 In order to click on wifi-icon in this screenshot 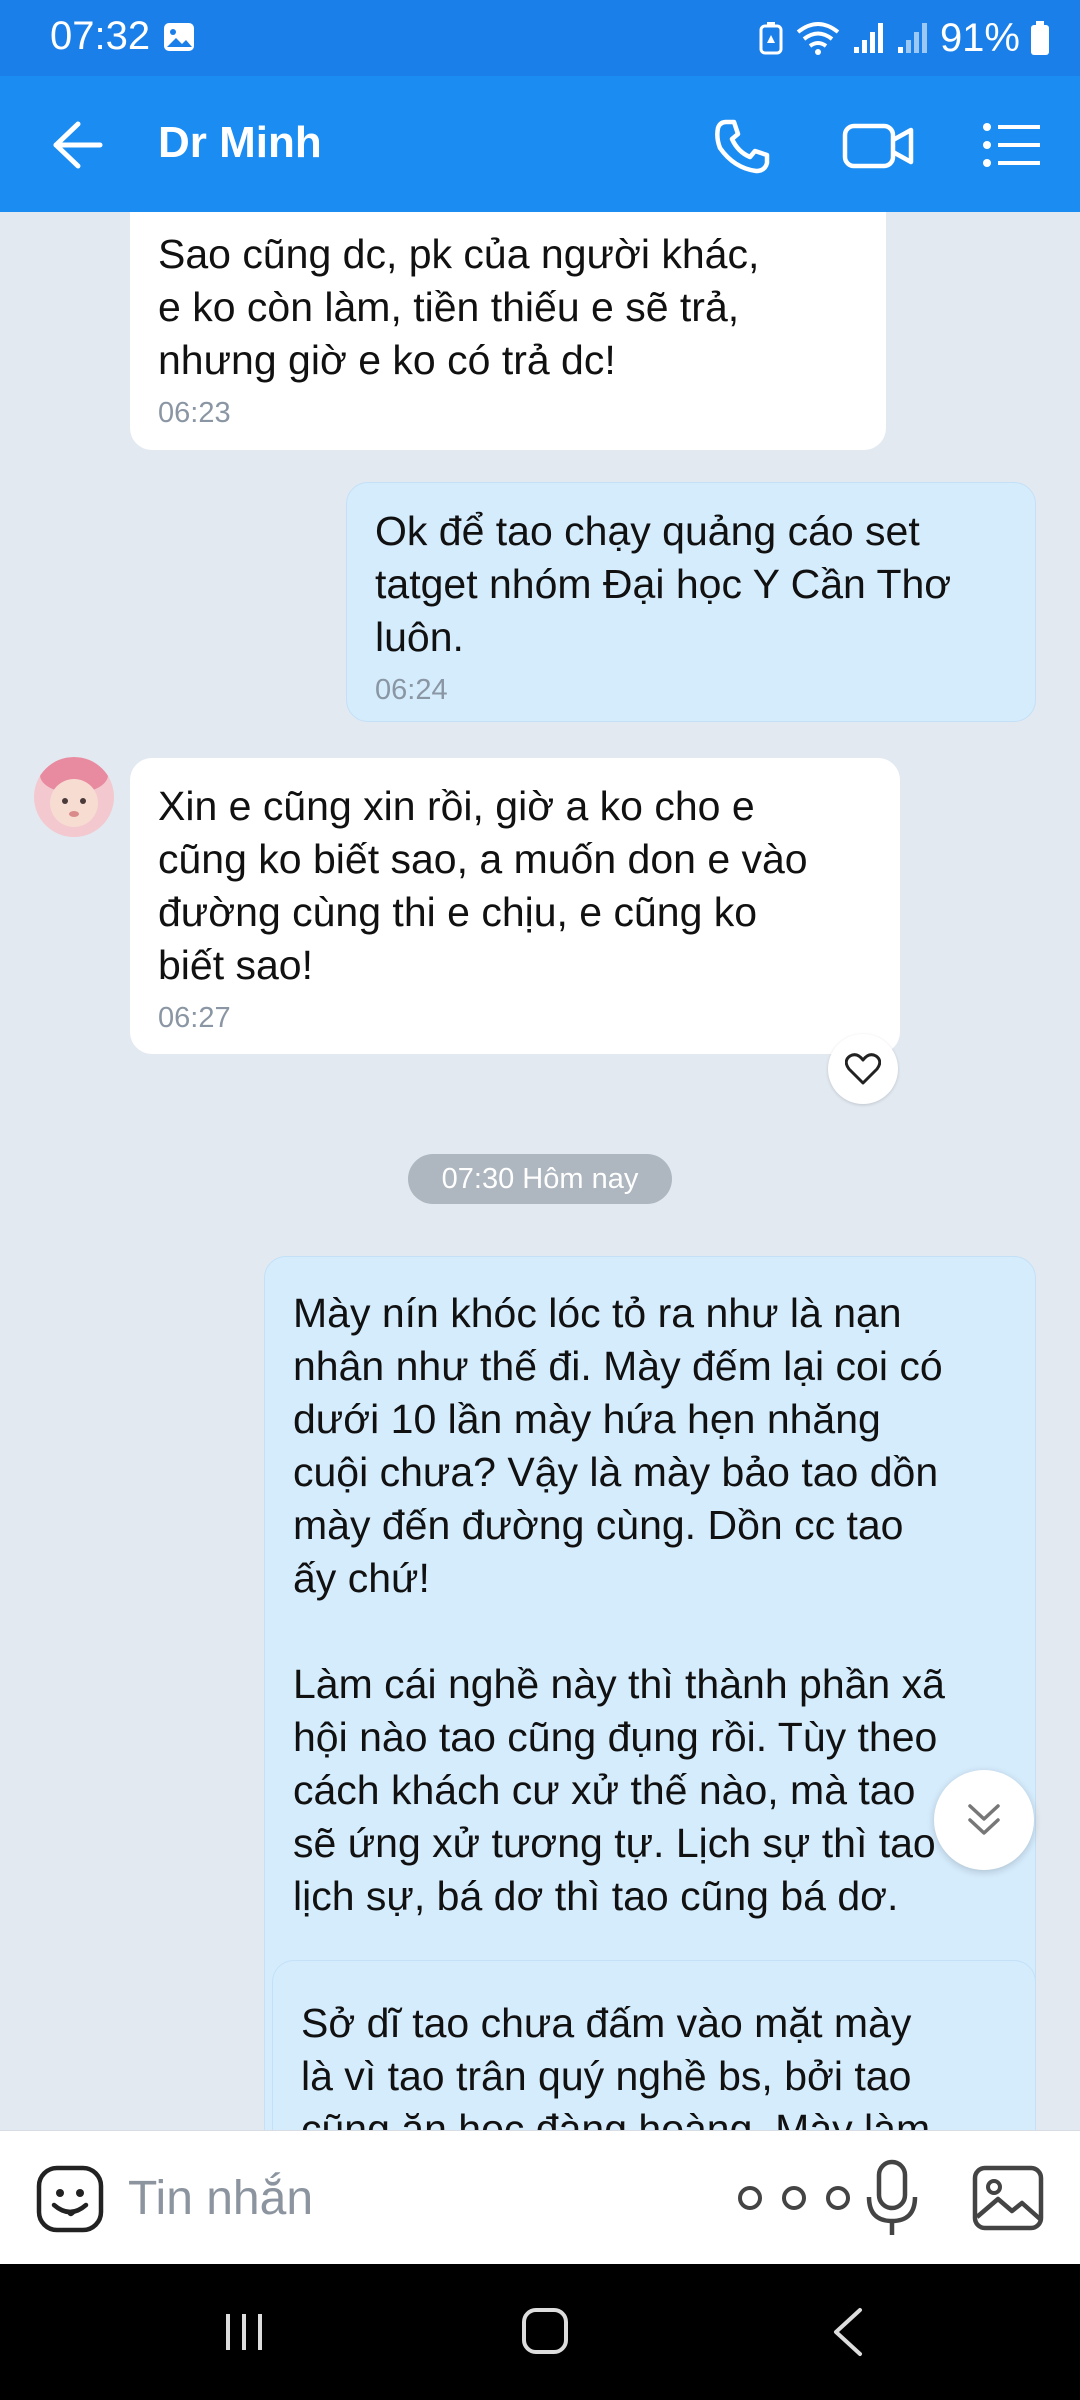, I will do `click(818, 38)`.